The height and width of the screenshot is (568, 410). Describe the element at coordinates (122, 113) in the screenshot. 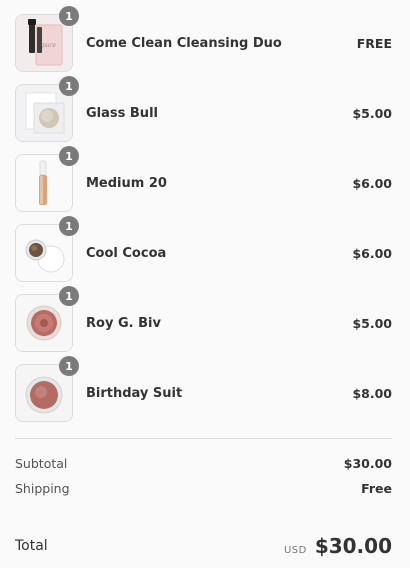

I see `item-name: Glass Bull` at that location.